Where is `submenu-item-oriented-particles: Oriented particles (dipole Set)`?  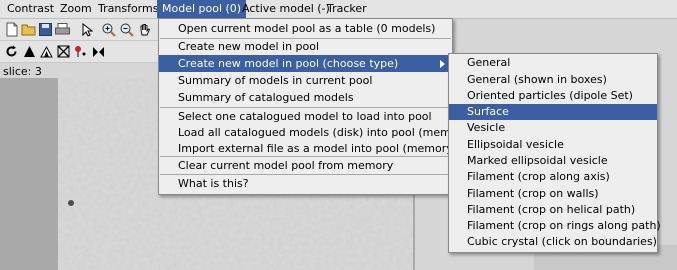
submenu-item-oriented-particles: Oriented particles (dipole Set) is located at coordinates (553, 96).